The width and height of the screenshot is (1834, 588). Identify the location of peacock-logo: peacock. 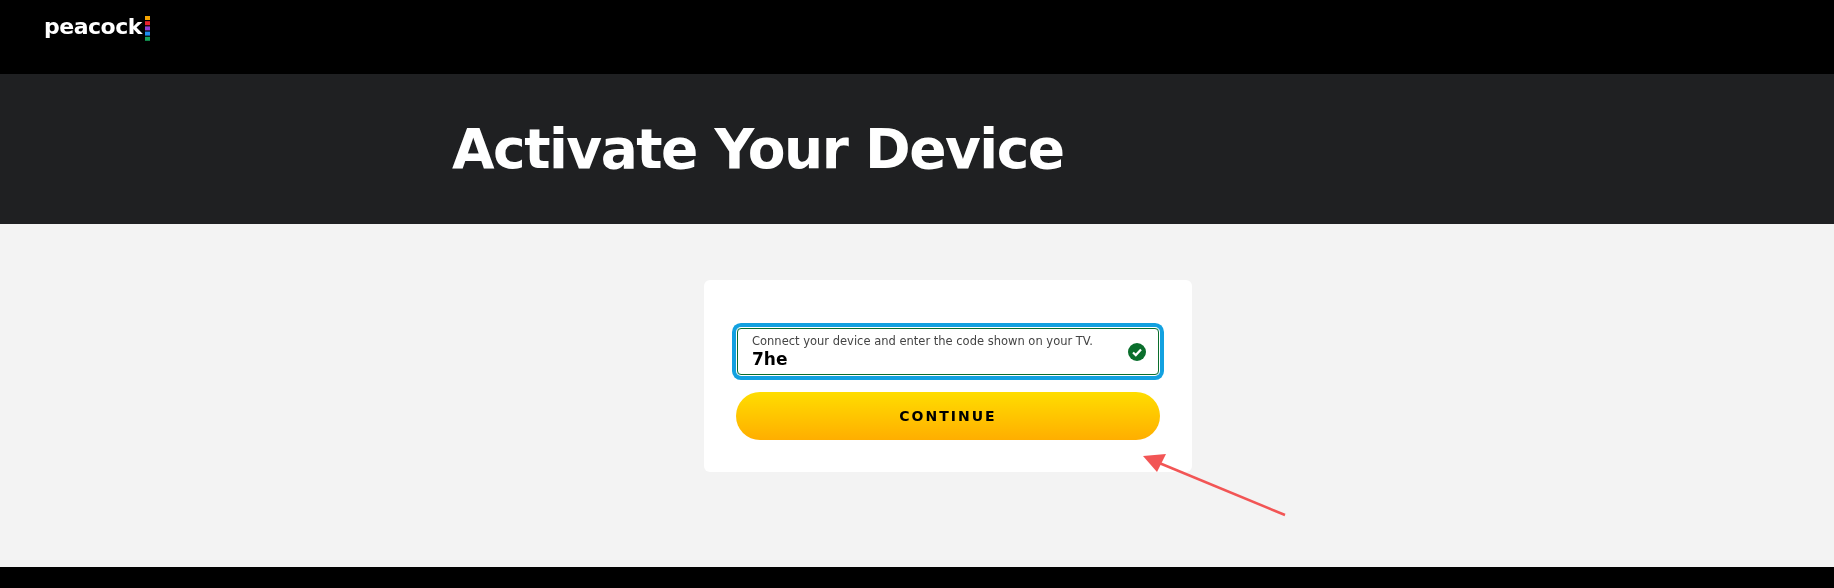
(97, 29).